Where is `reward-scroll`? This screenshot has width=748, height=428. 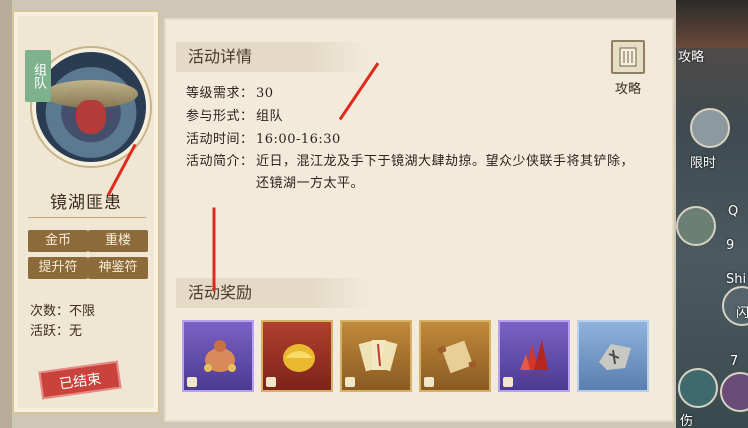 reward-scroll is located at coordinates (455, 356).